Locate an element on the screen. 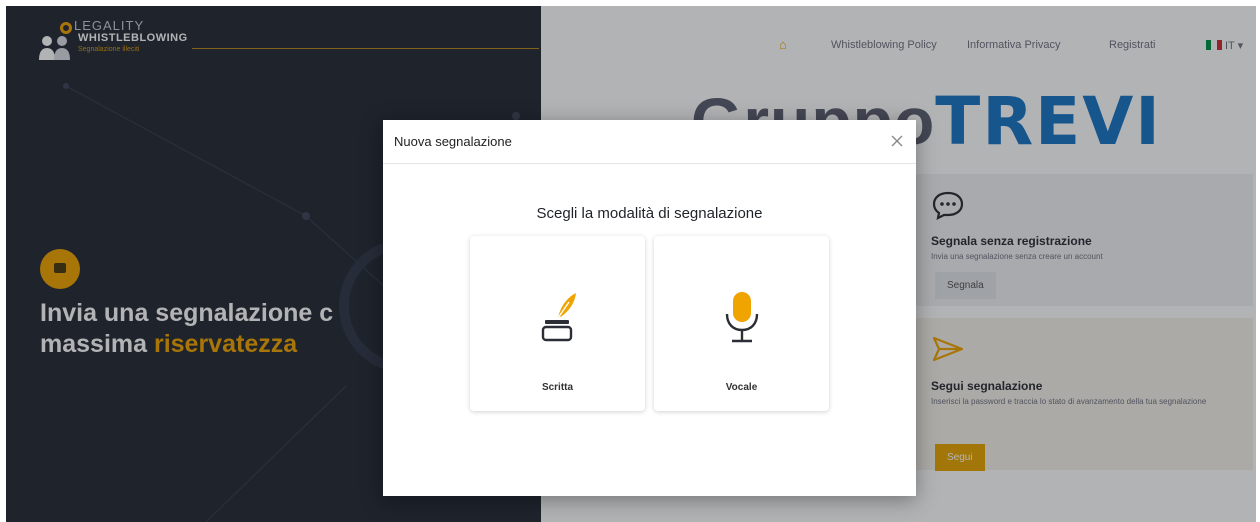 The width and height of the screenshot is (1260, 522). option-written: Scritta is located at coordinates (557, 323).